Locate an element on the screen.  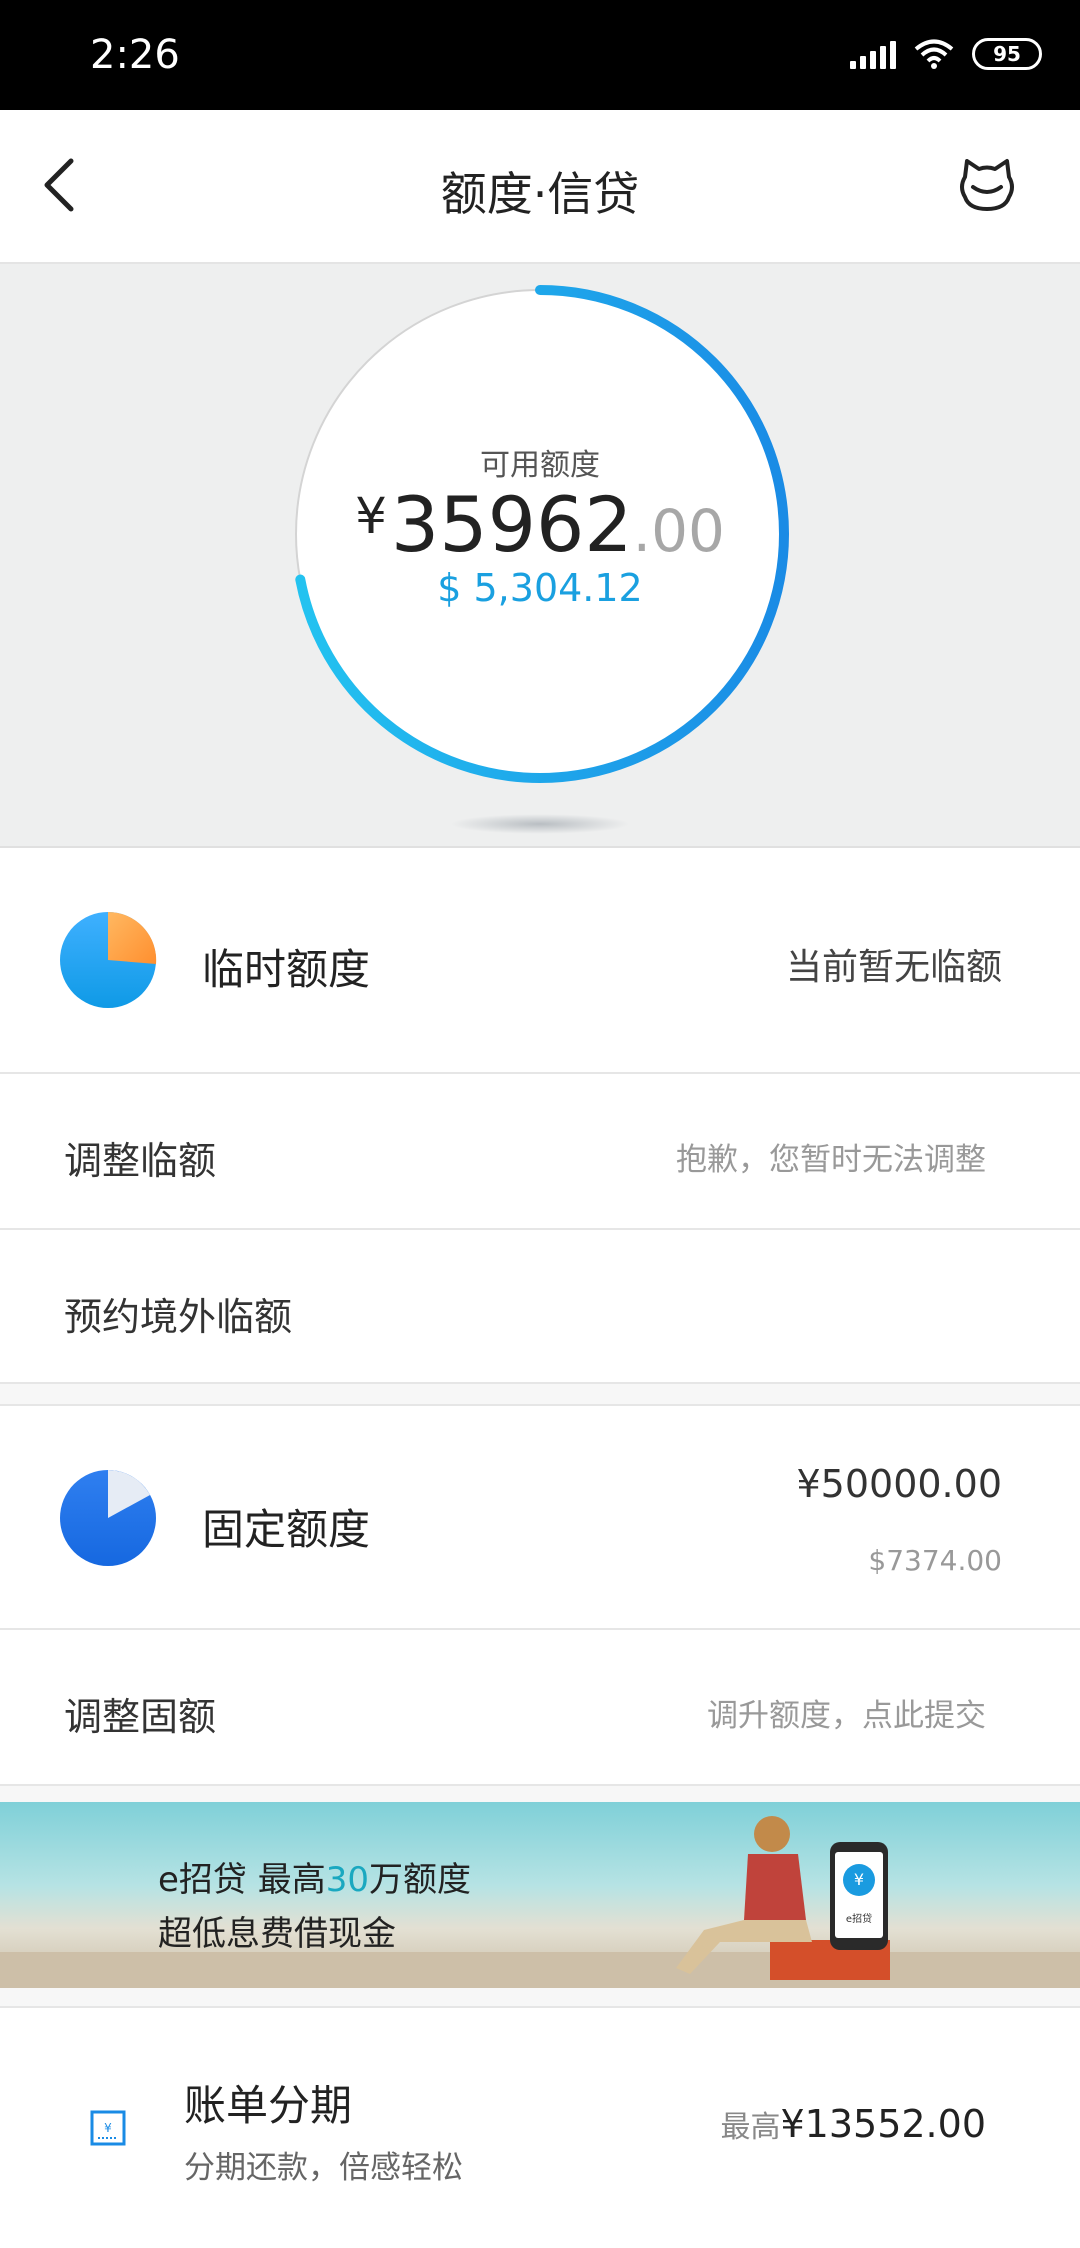
adjust-temp-limit-label: 调整临额 is located at coordinates (140, 1161).